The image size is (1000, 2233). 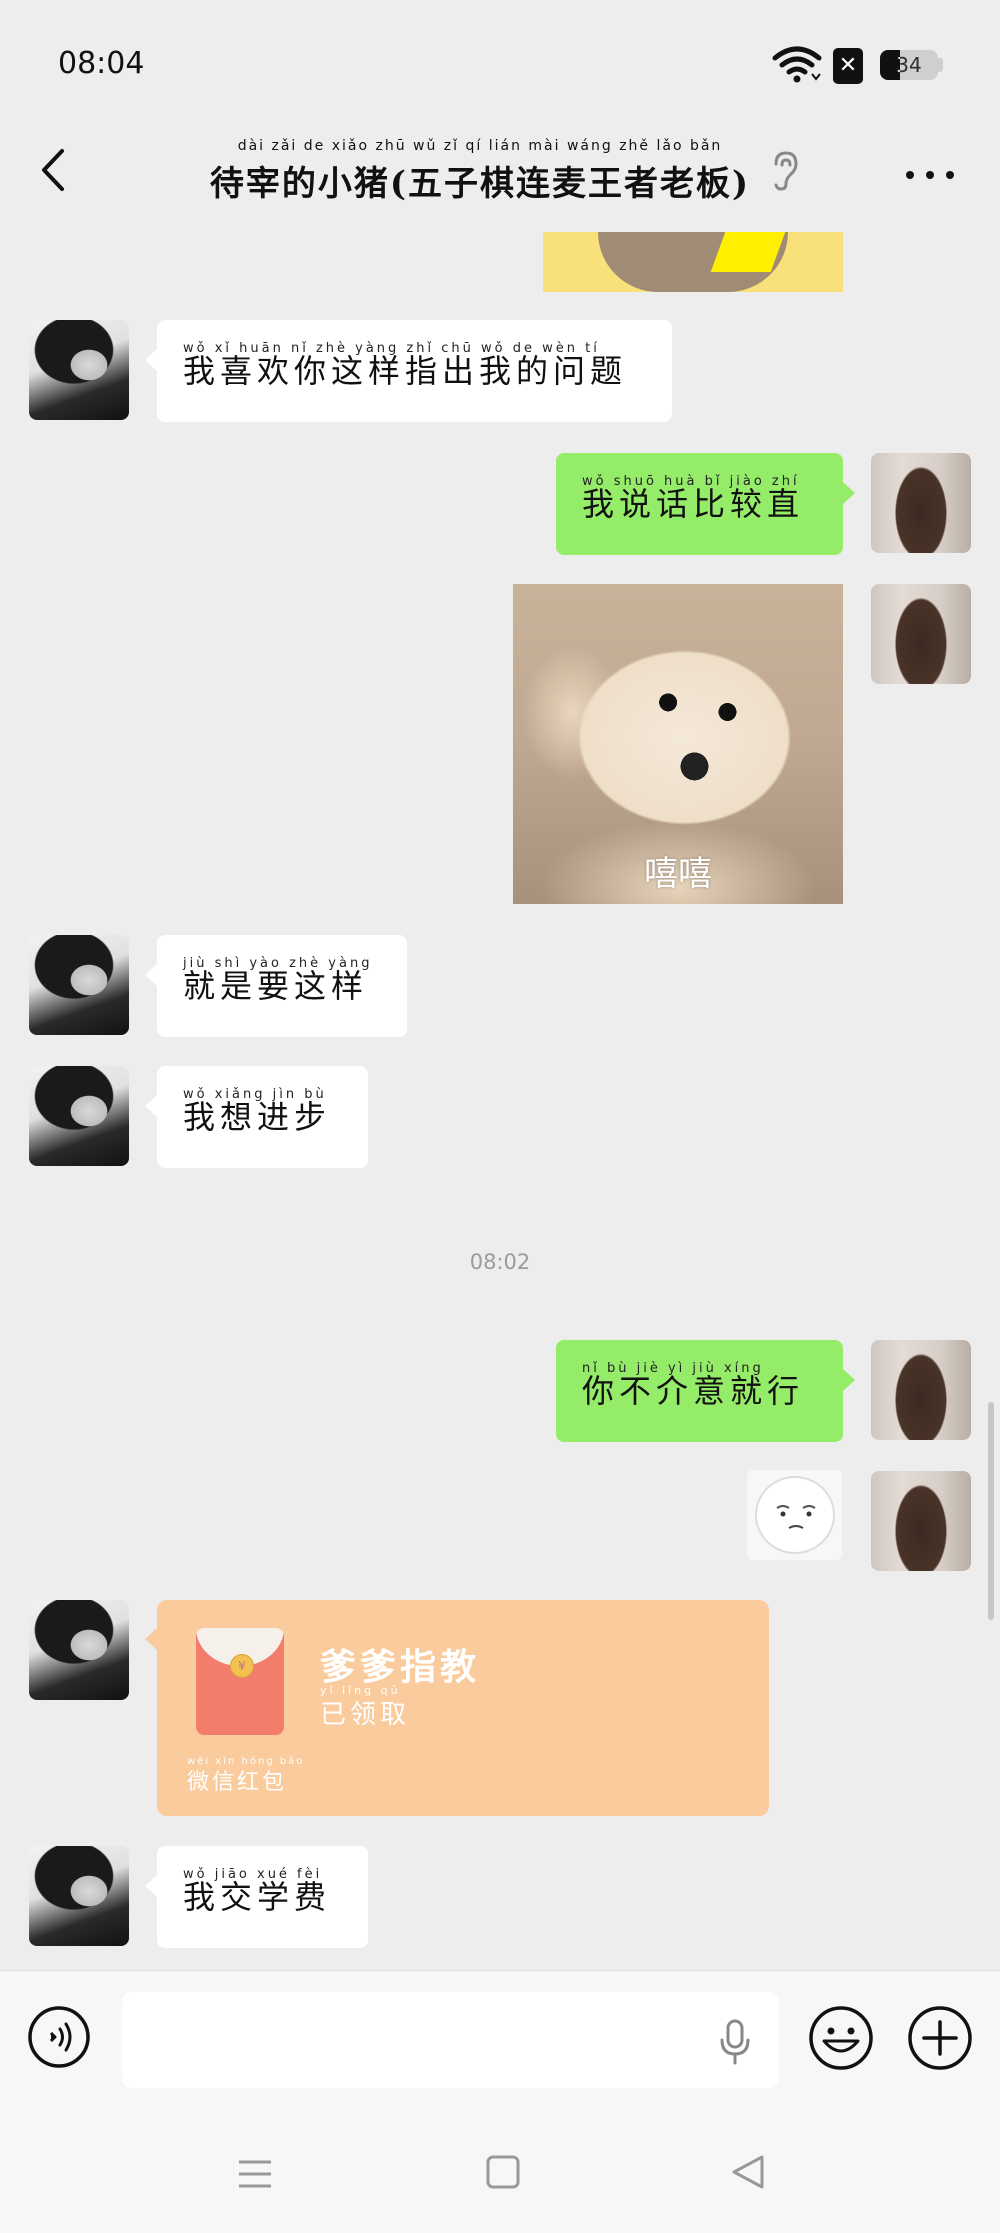 What do you see at coordinates (785, 171) in the screenshot?
I see `ear-icon` at bounding box center [785, 171].